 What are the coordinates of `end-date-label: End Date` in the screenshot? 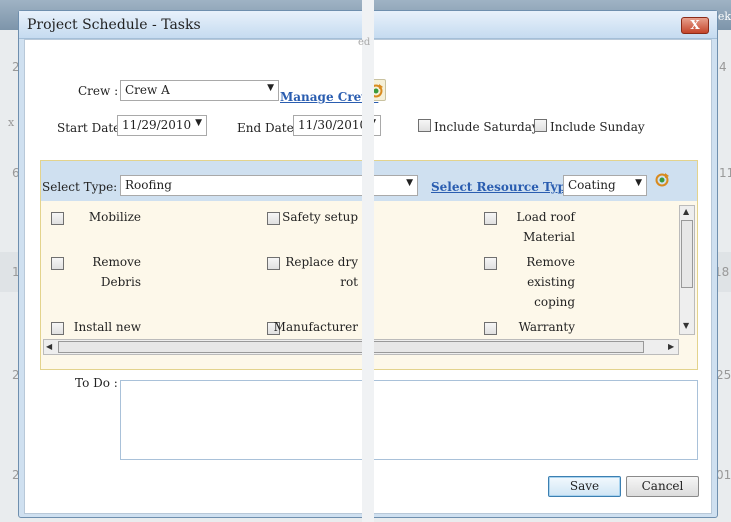 It's located at (265, 128).